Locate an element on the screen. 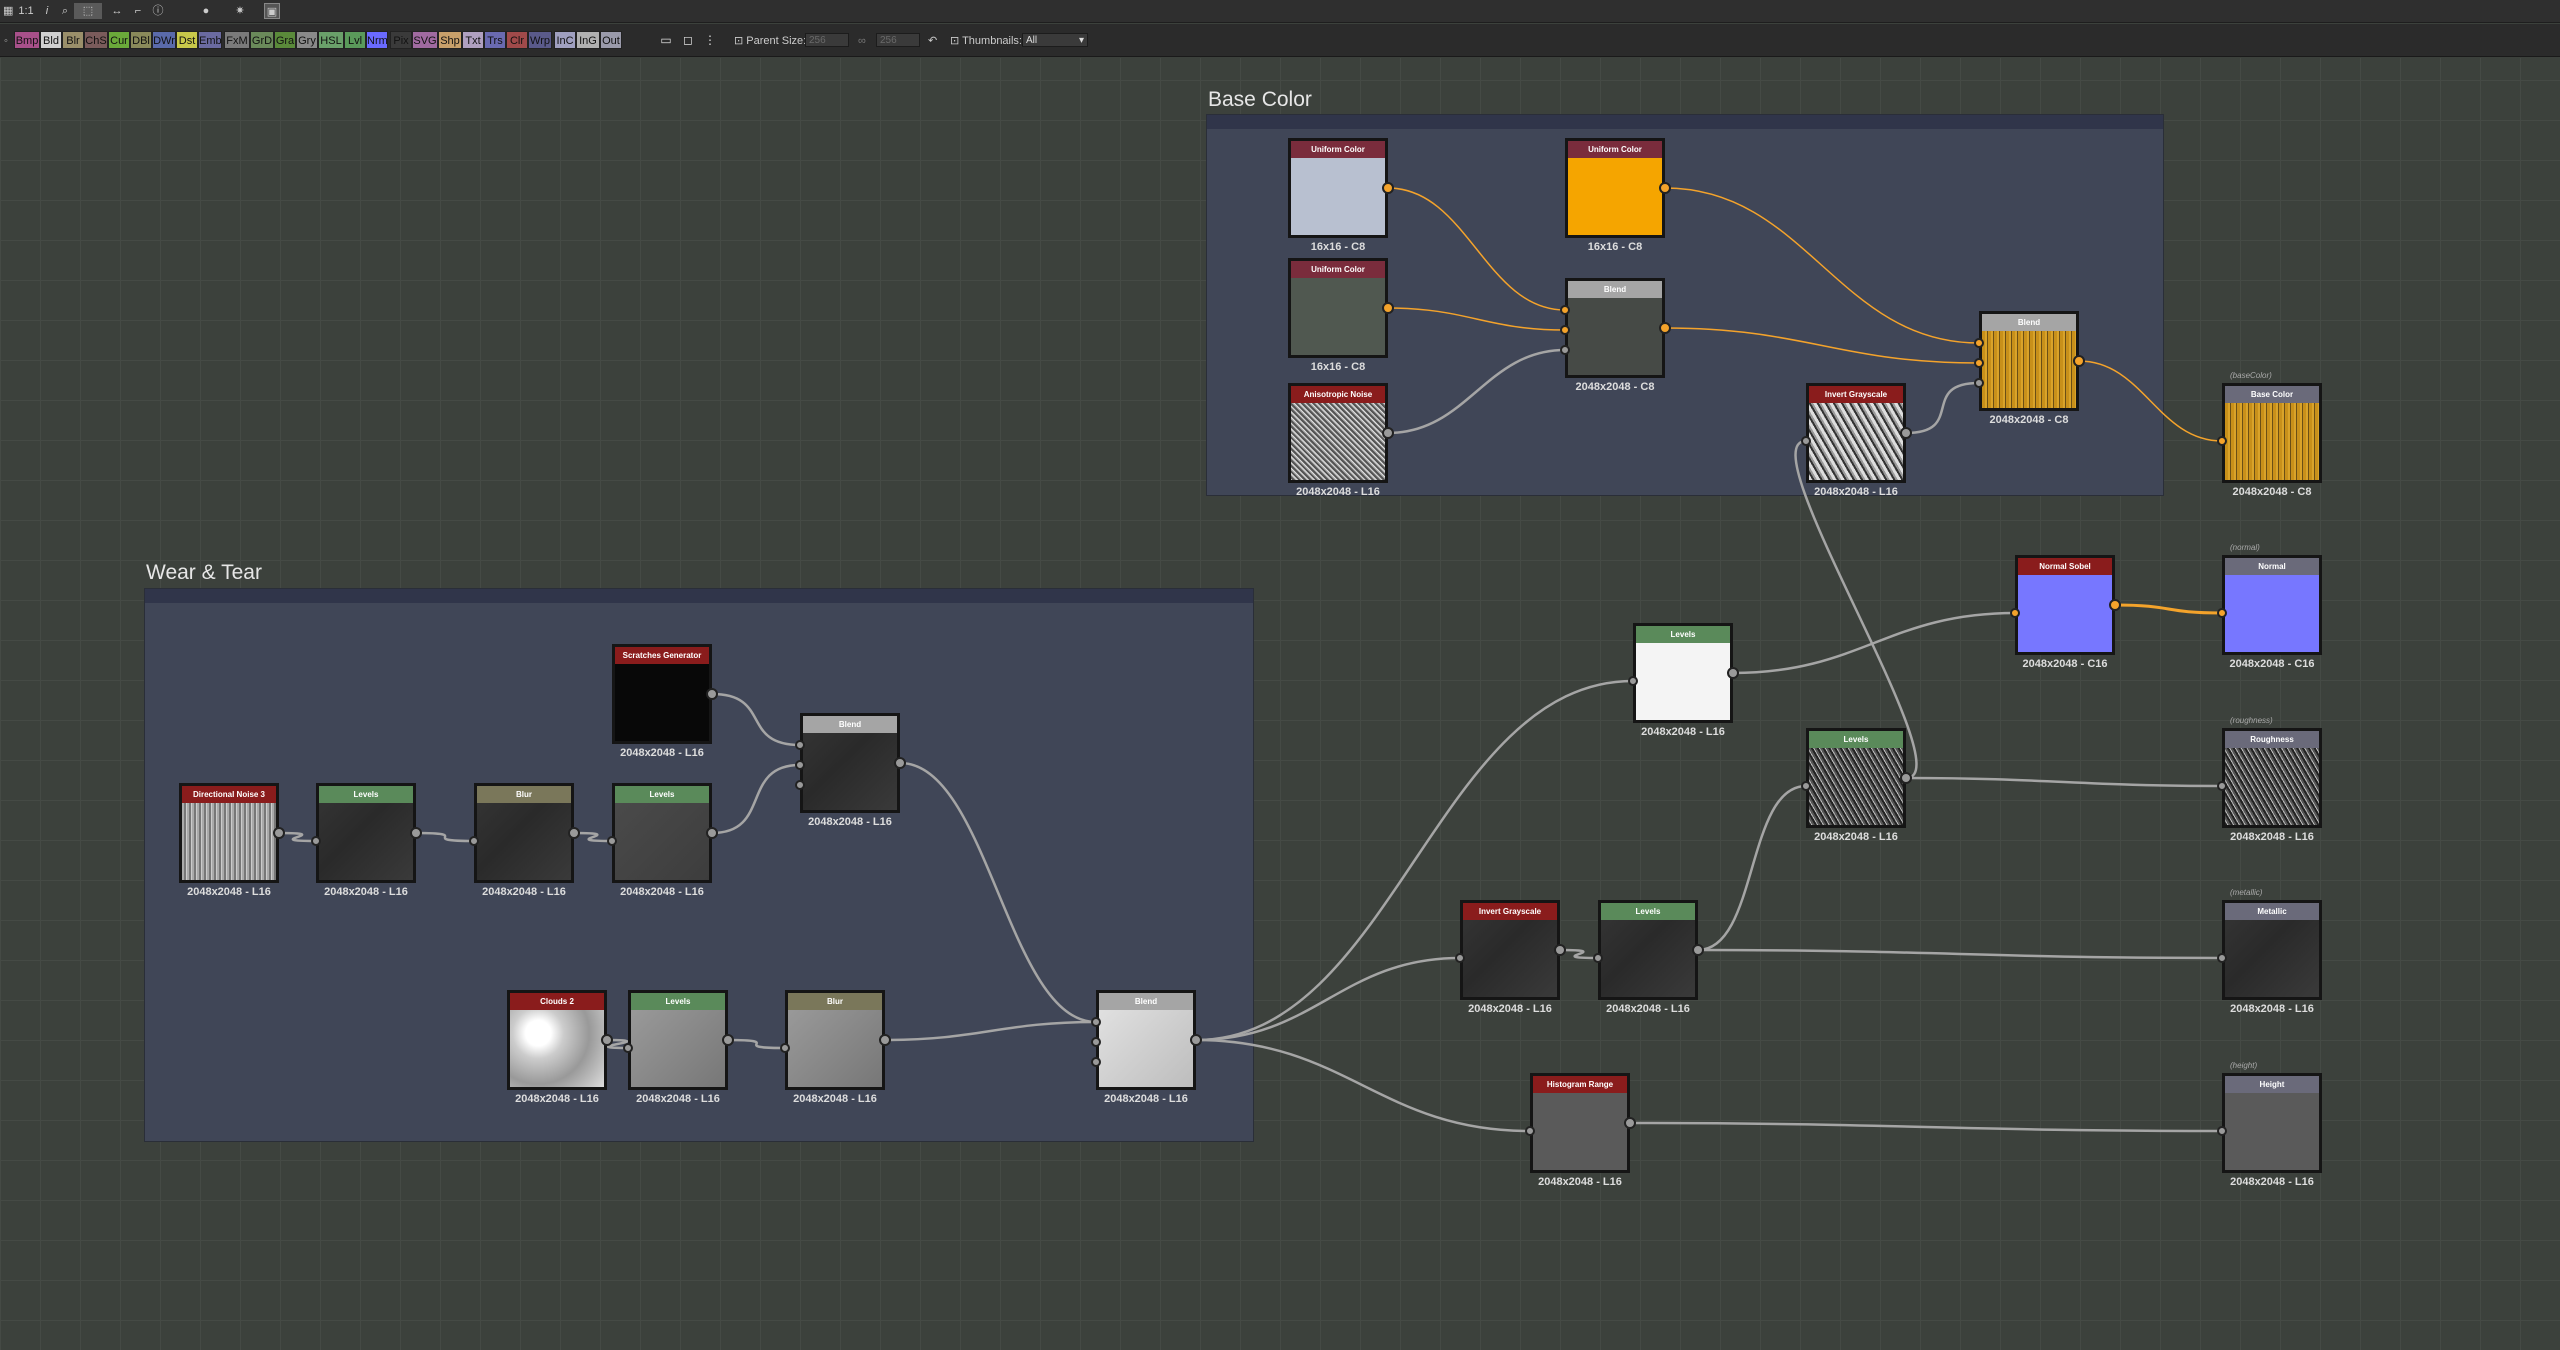  node-histogram-range: Histogram Range is located at coordinates (1580, 1123).